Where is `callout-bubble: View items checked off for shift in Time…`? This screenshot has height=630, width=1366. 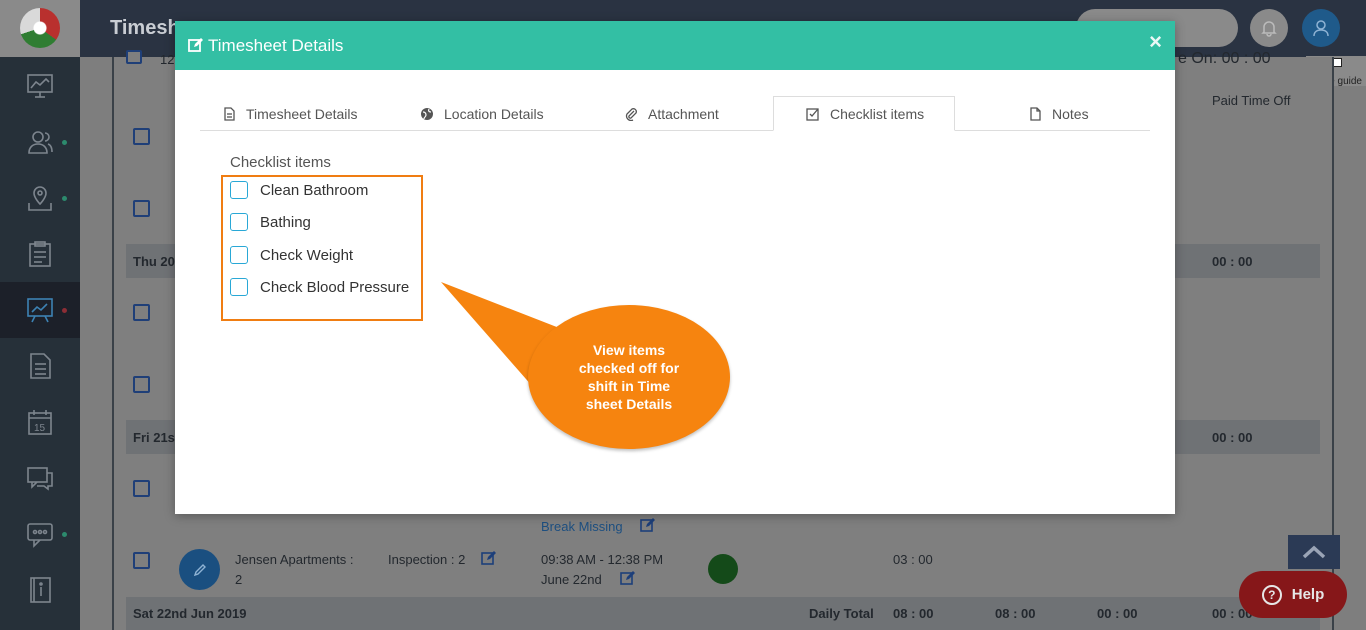
callout-bubble: View items checked off for shift in Time… is located at coordinates (629, 377).